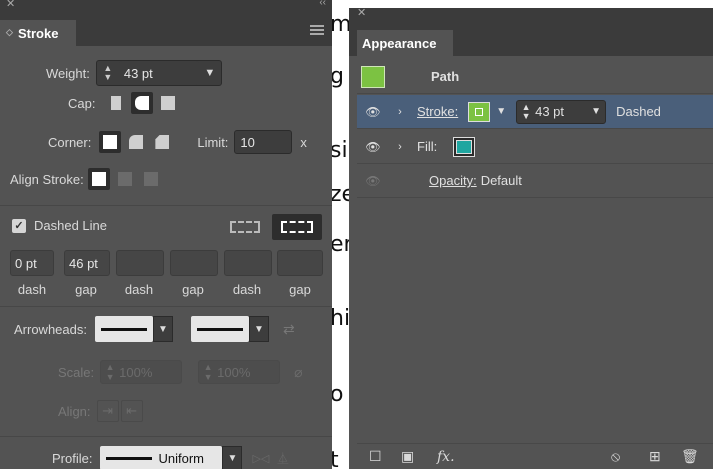  I want to click on scale-end-input: 100%, so click(248, 372).